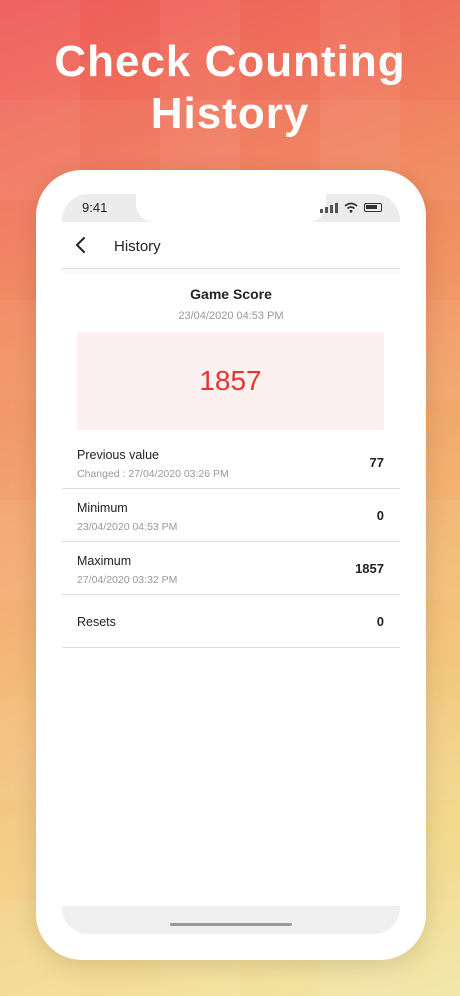 This screenshot has height=996, width=460. I want to click on stat-sub: 23/04/2020 04:53 PM, so click(127, 527).